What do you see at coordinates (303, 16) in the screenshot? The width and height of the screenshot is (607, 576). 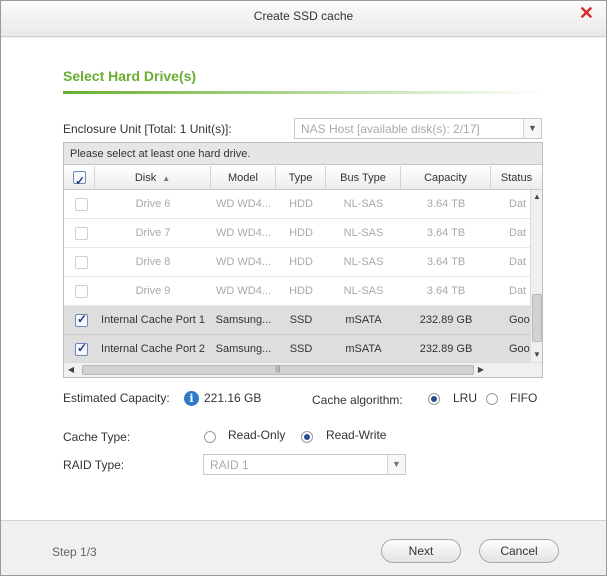 I see `dialog-title: Create SSD cache` at bounding box center [303, 16].